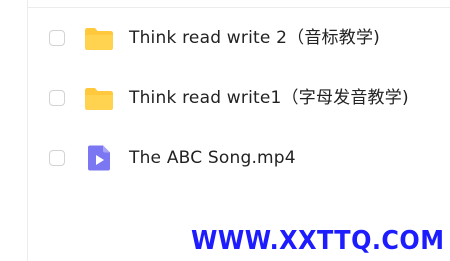 This screenshot has height=261, width=450. I want to click on file-name: Think read write1（字母发音教学), so click(269, 98).